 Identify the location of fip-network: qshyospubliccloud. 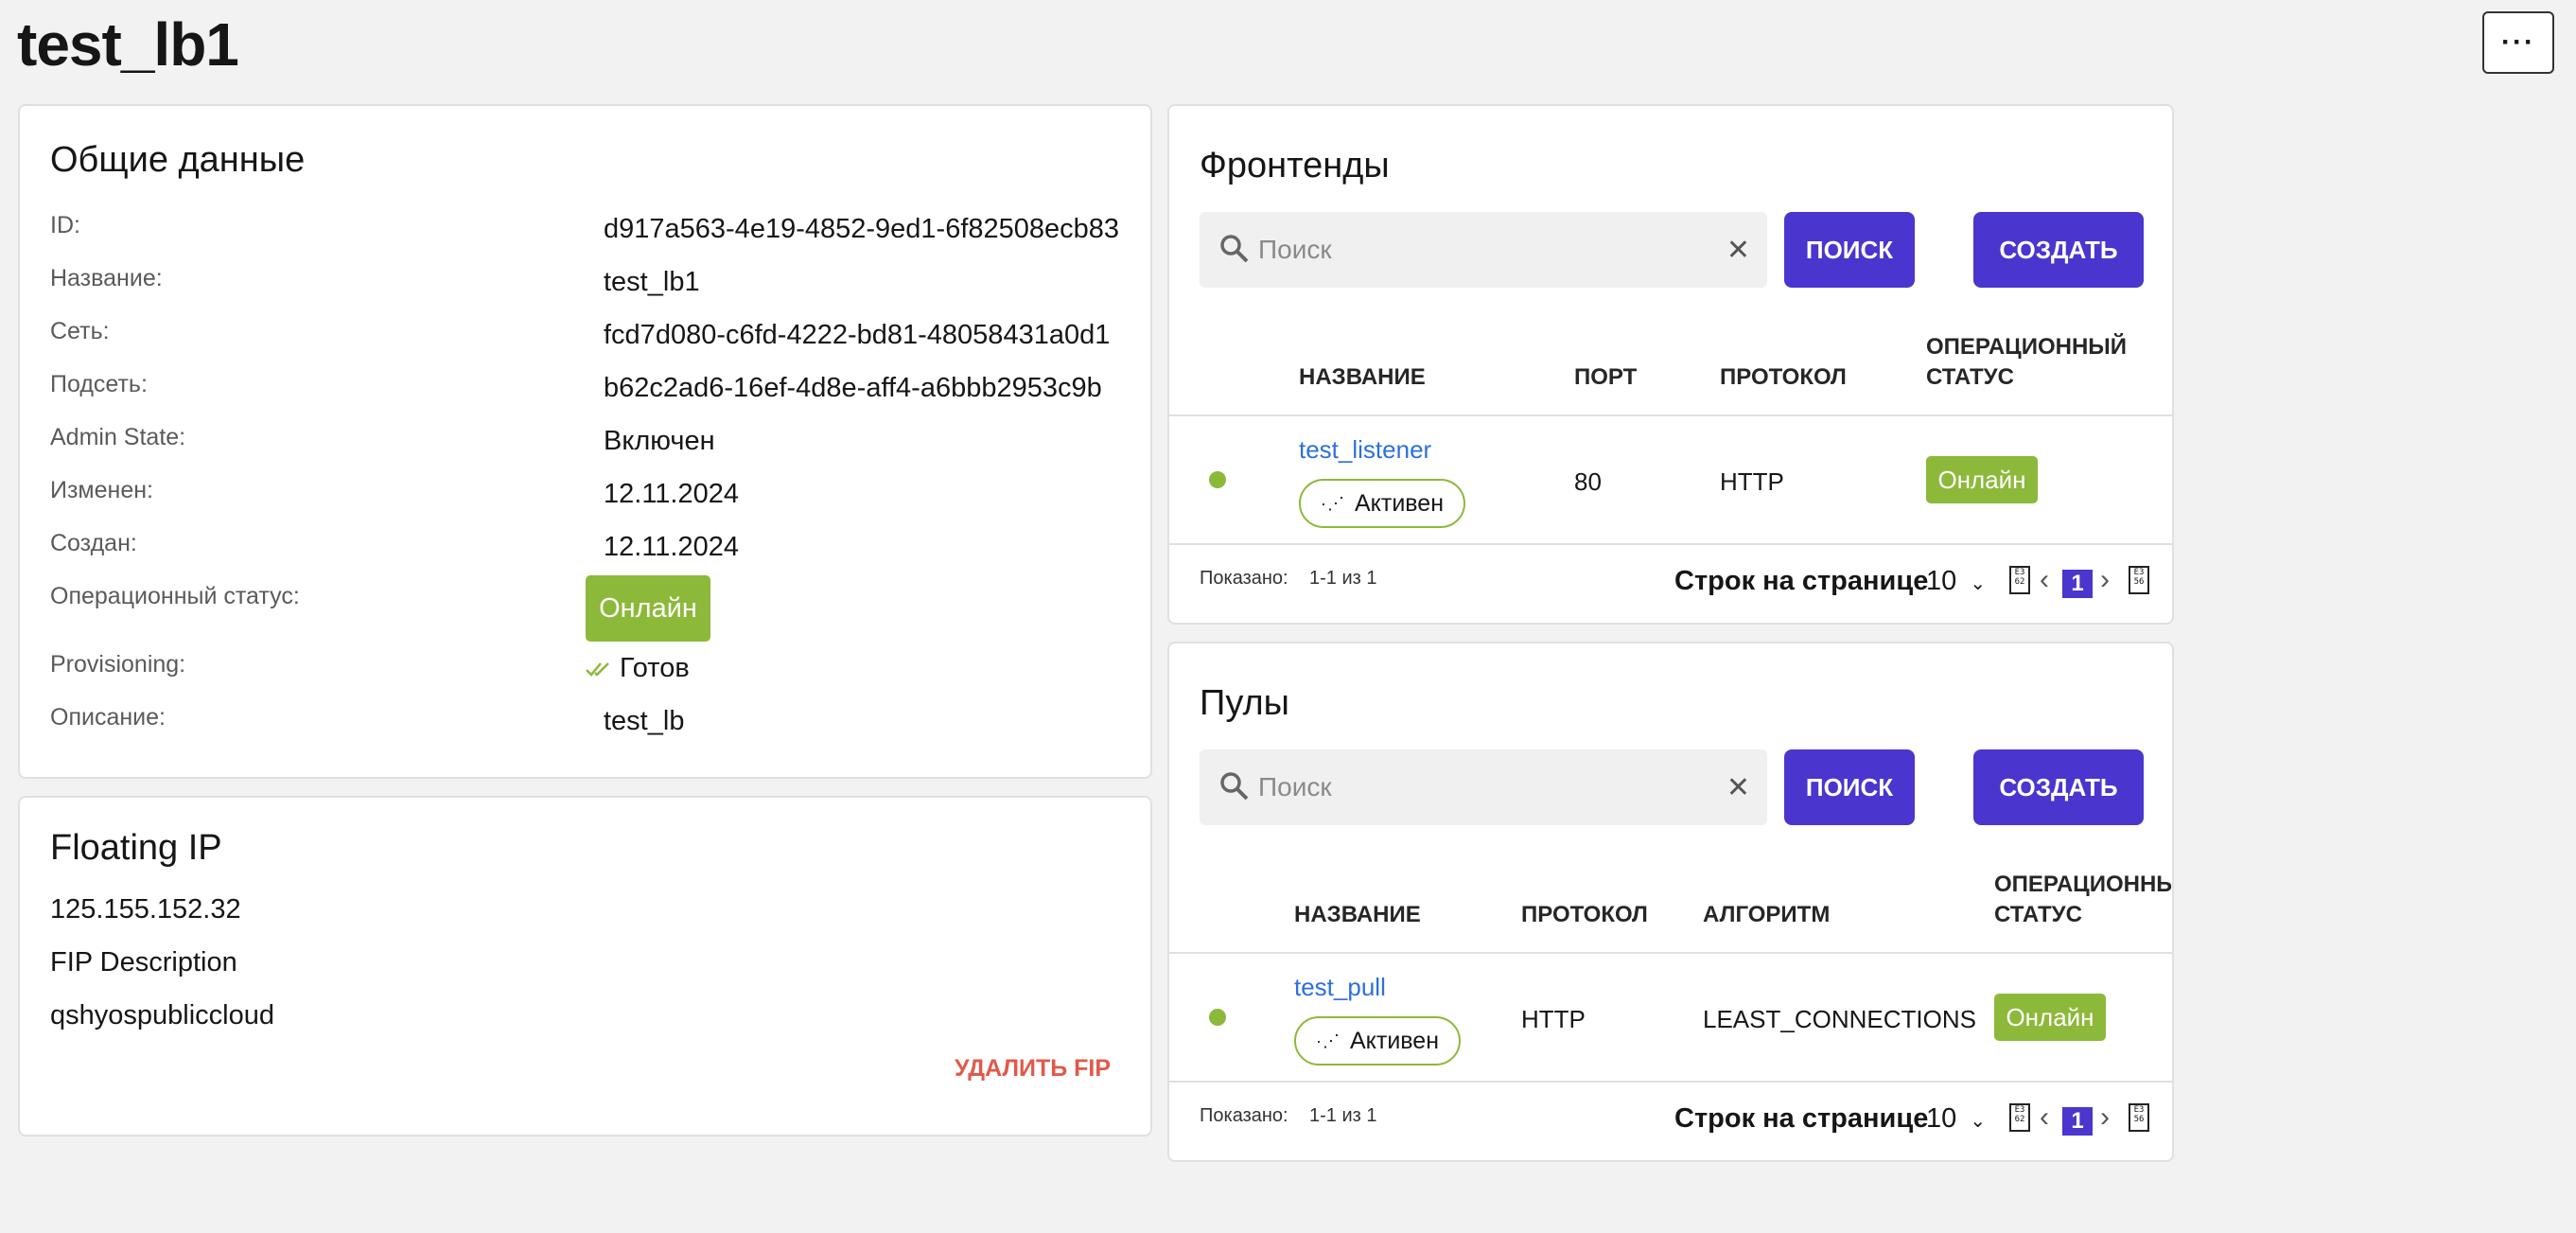
(162, 1015).